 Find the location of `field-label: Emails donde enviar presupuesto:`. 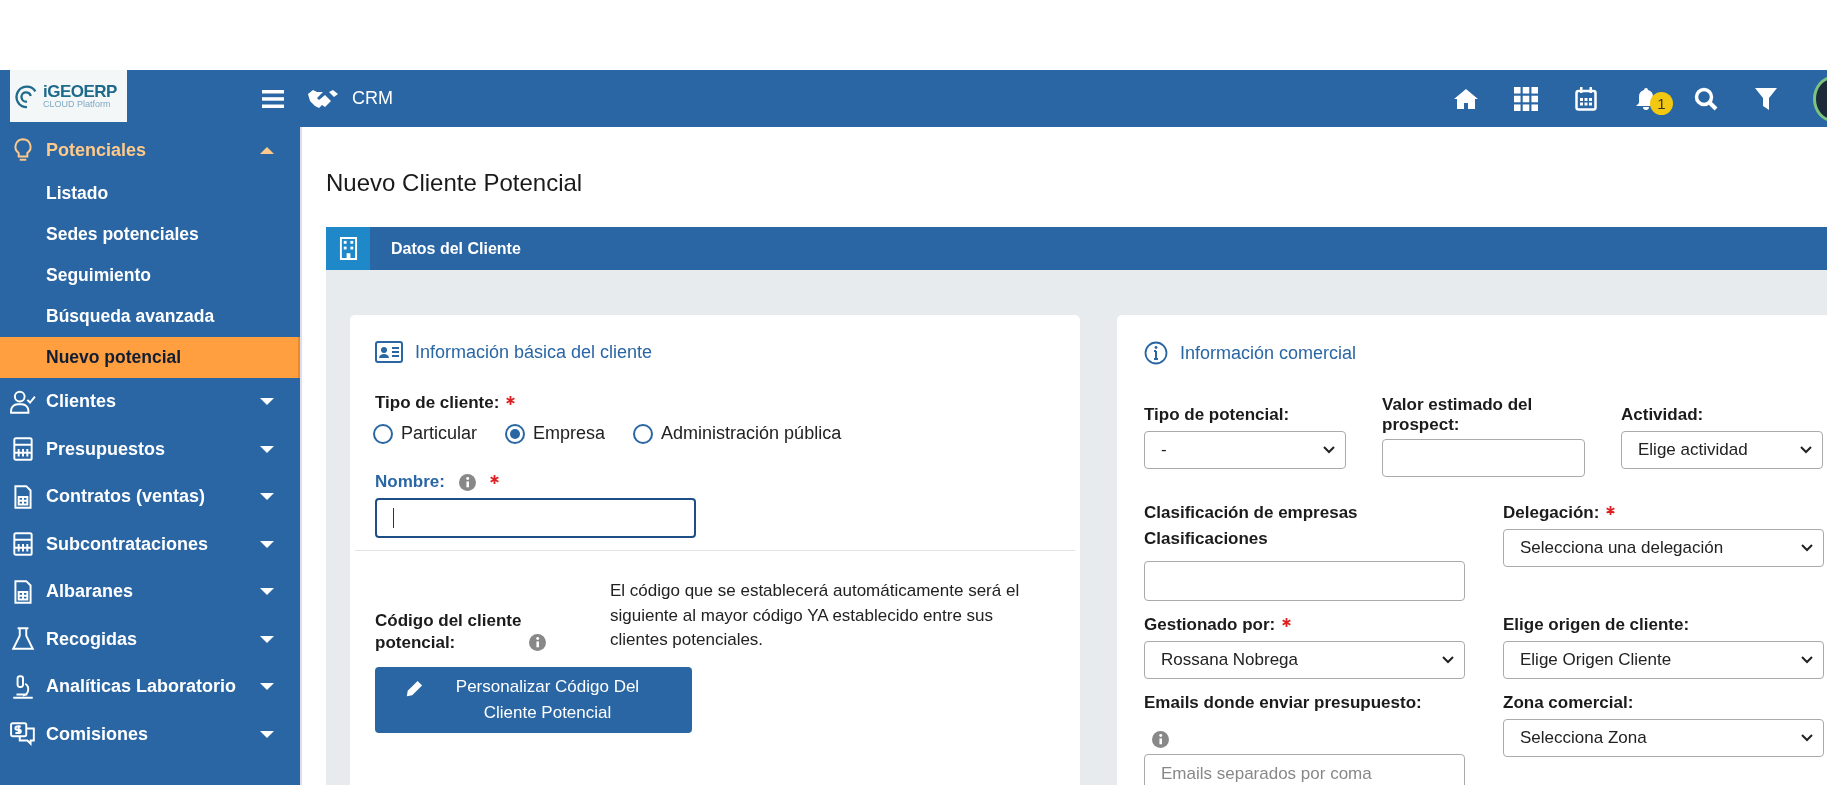

field-label: Emails donde enviar presupuesto: is located at coordinates (1283, 703).